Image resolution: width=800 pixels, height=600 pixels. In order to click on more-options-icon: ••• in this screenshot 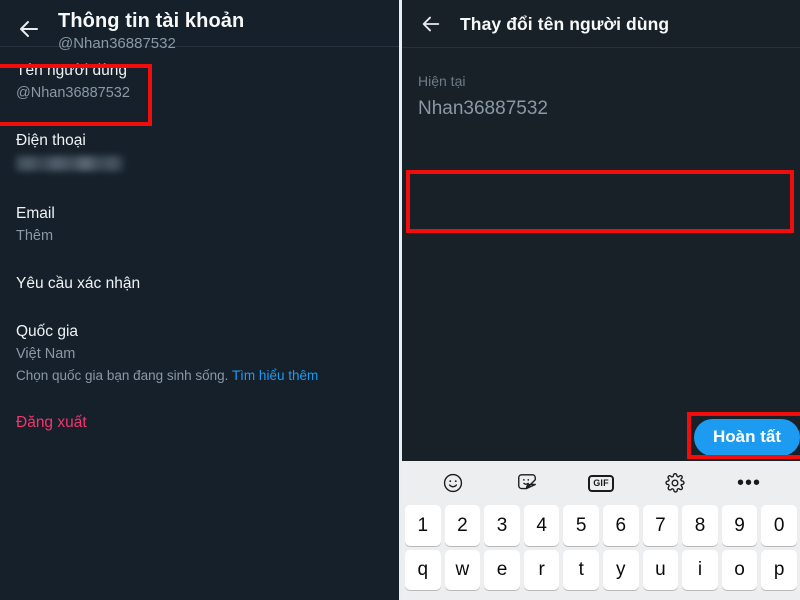, I will do `click(749, 483)`.